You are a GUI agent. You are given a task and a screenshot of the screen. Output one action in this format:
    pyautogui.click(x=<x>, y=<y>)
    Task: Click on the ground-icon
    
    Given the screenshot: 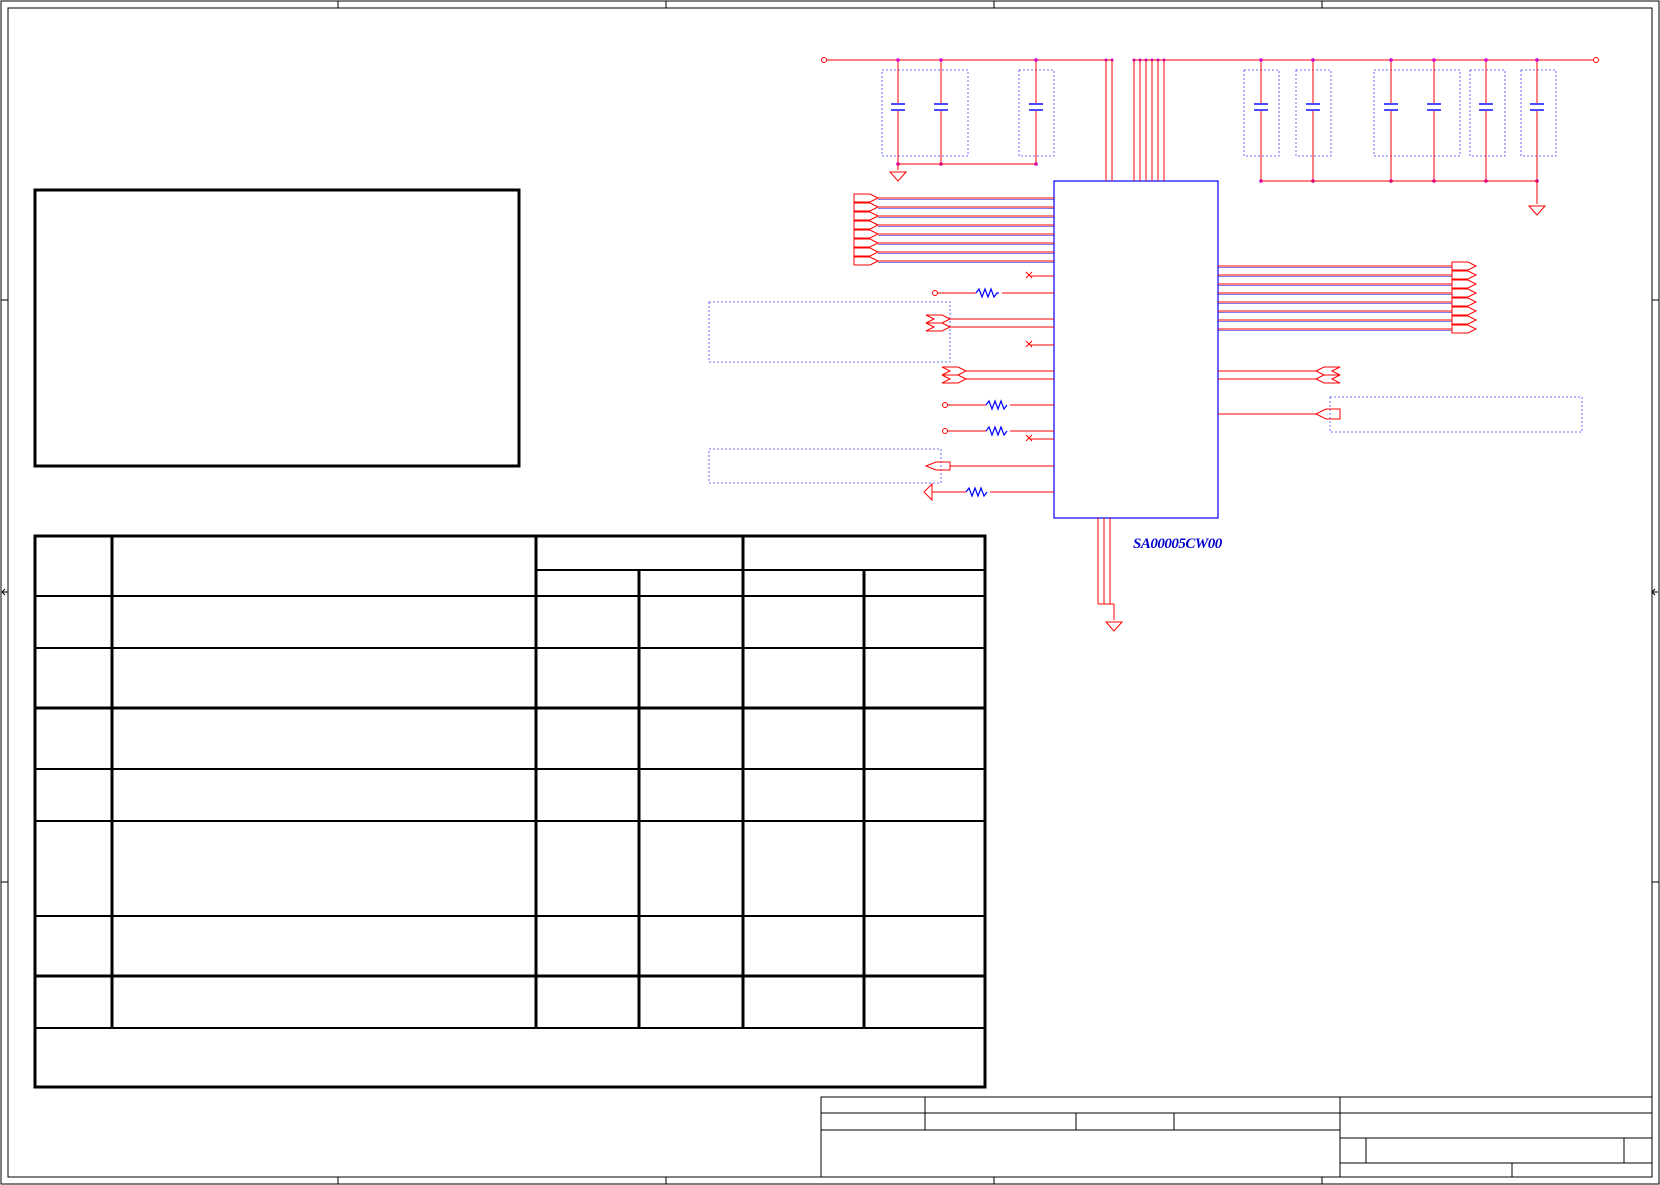 What is the action you would take?
    pyautogui.click(x=928, y=492)
    